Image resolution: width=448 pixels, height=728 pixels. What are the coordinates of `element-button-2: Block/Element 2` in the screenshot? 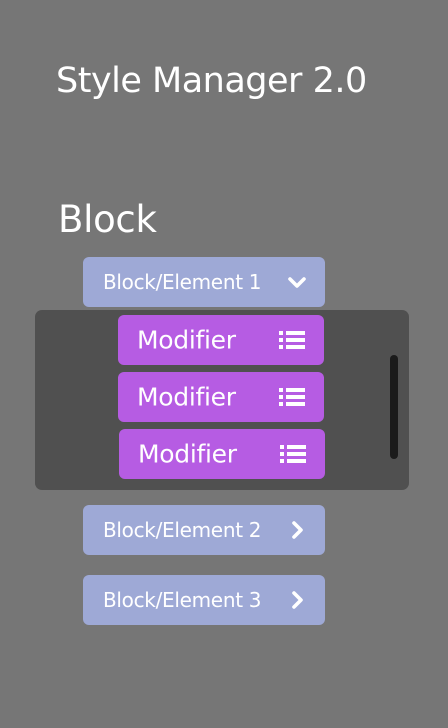 It's located at (204, 530).